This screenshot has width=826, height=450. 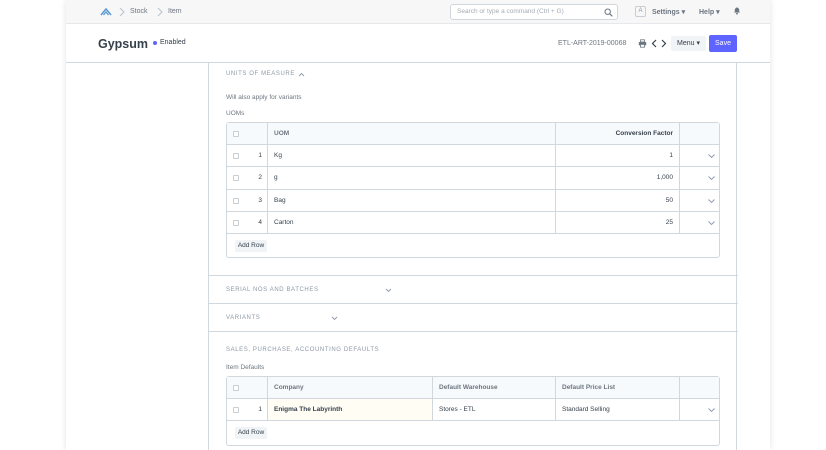 What do you see at coordinates (618, 387) in the screenshot?
I see `header-price-list-cell: Default Price List` at bounding box center [618, 387].